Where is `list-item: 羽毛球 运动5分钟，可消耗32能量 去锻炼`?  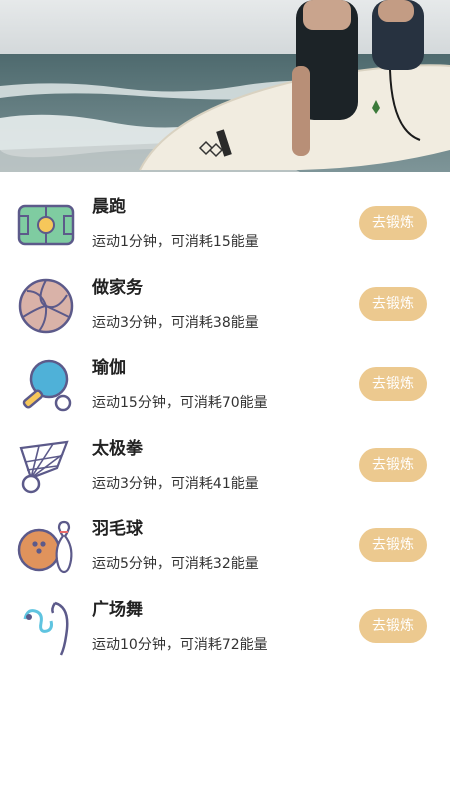 list-item: 羽毛球 运动5分钟，可消耗32能量 去锻炼 is located at coordinates (225, 534).